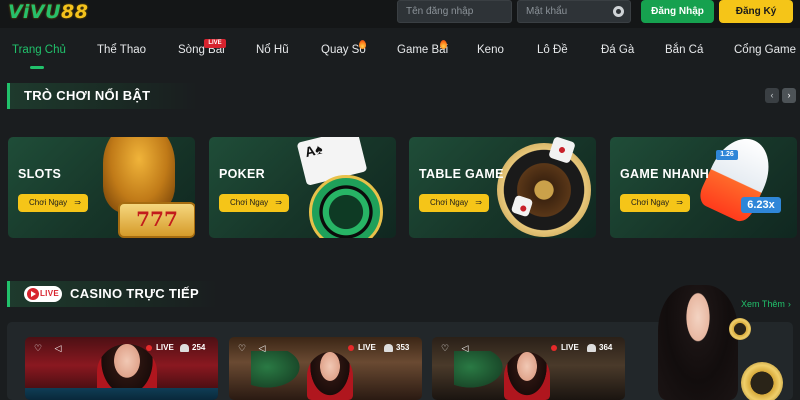 This screenshot has height=400, width=800. I want to click on nav-item-slots: Nổ Hũ, so click(272, 57).